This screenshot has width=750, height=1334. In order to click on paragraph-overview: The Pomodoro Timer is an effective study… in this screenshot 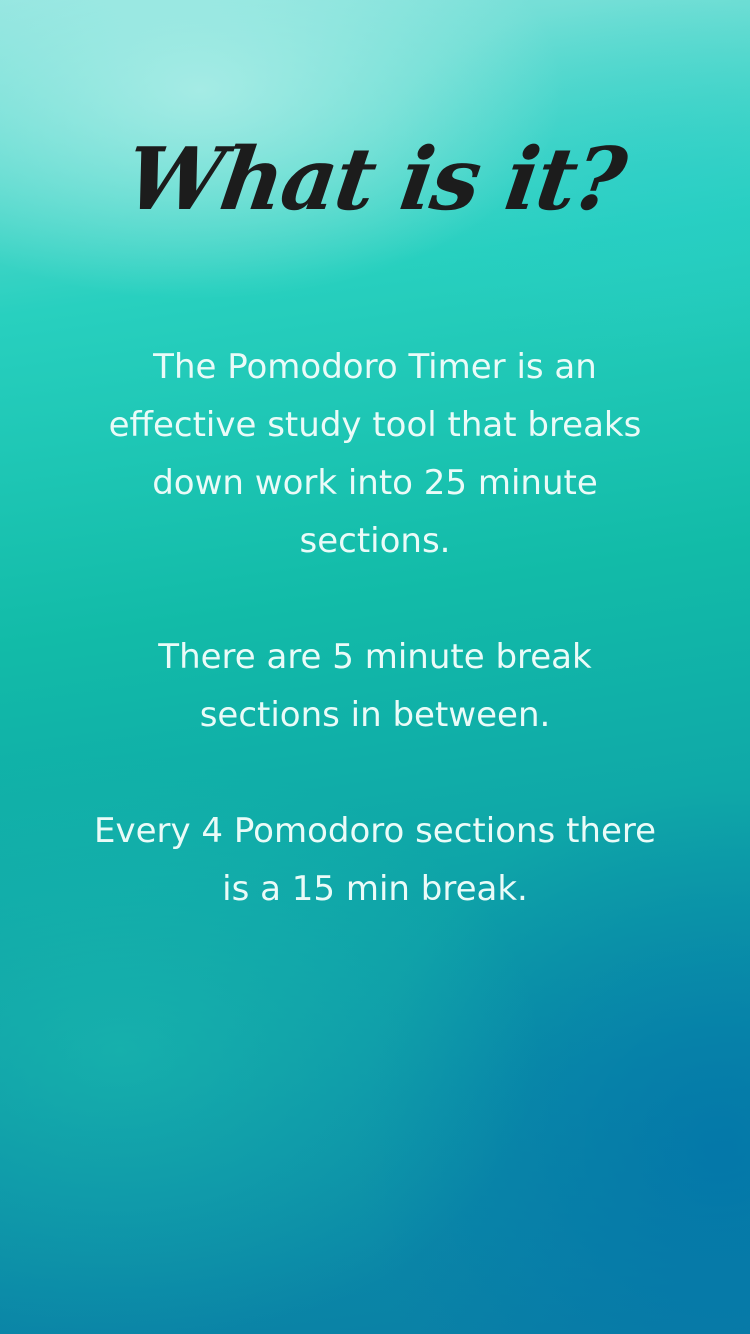, I will do `click(375, 454)`.